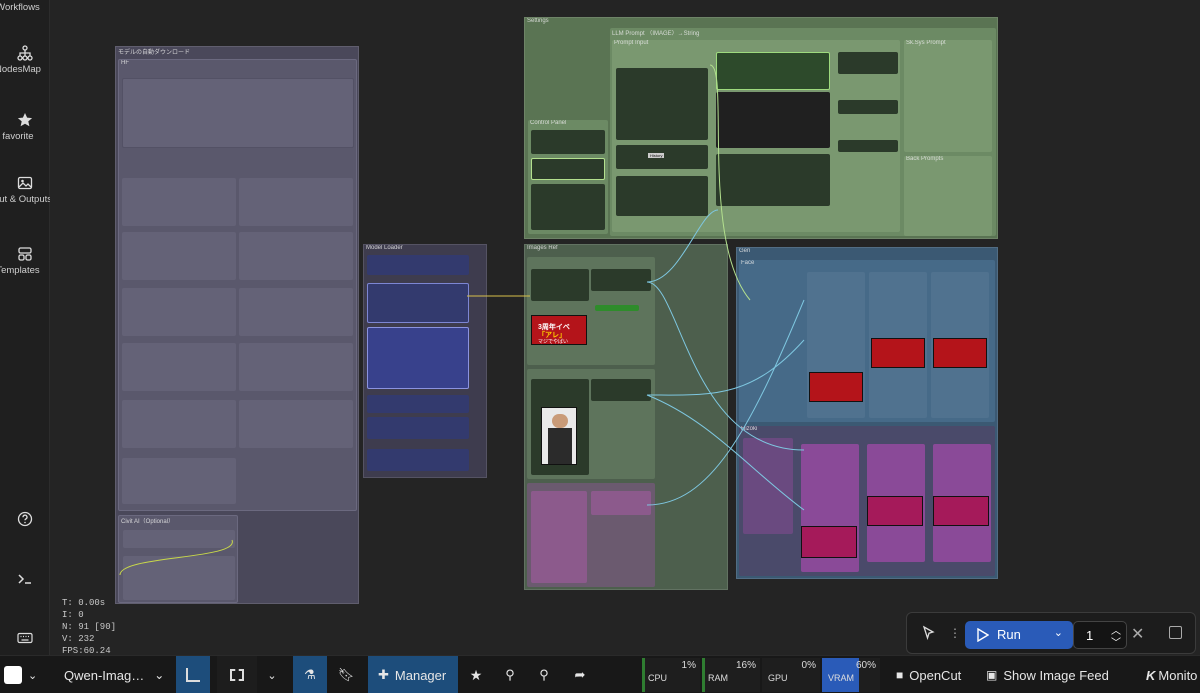 The image size is (1200, 693). I want to click on share-arrow-icon: ➦, so click(580, 674).